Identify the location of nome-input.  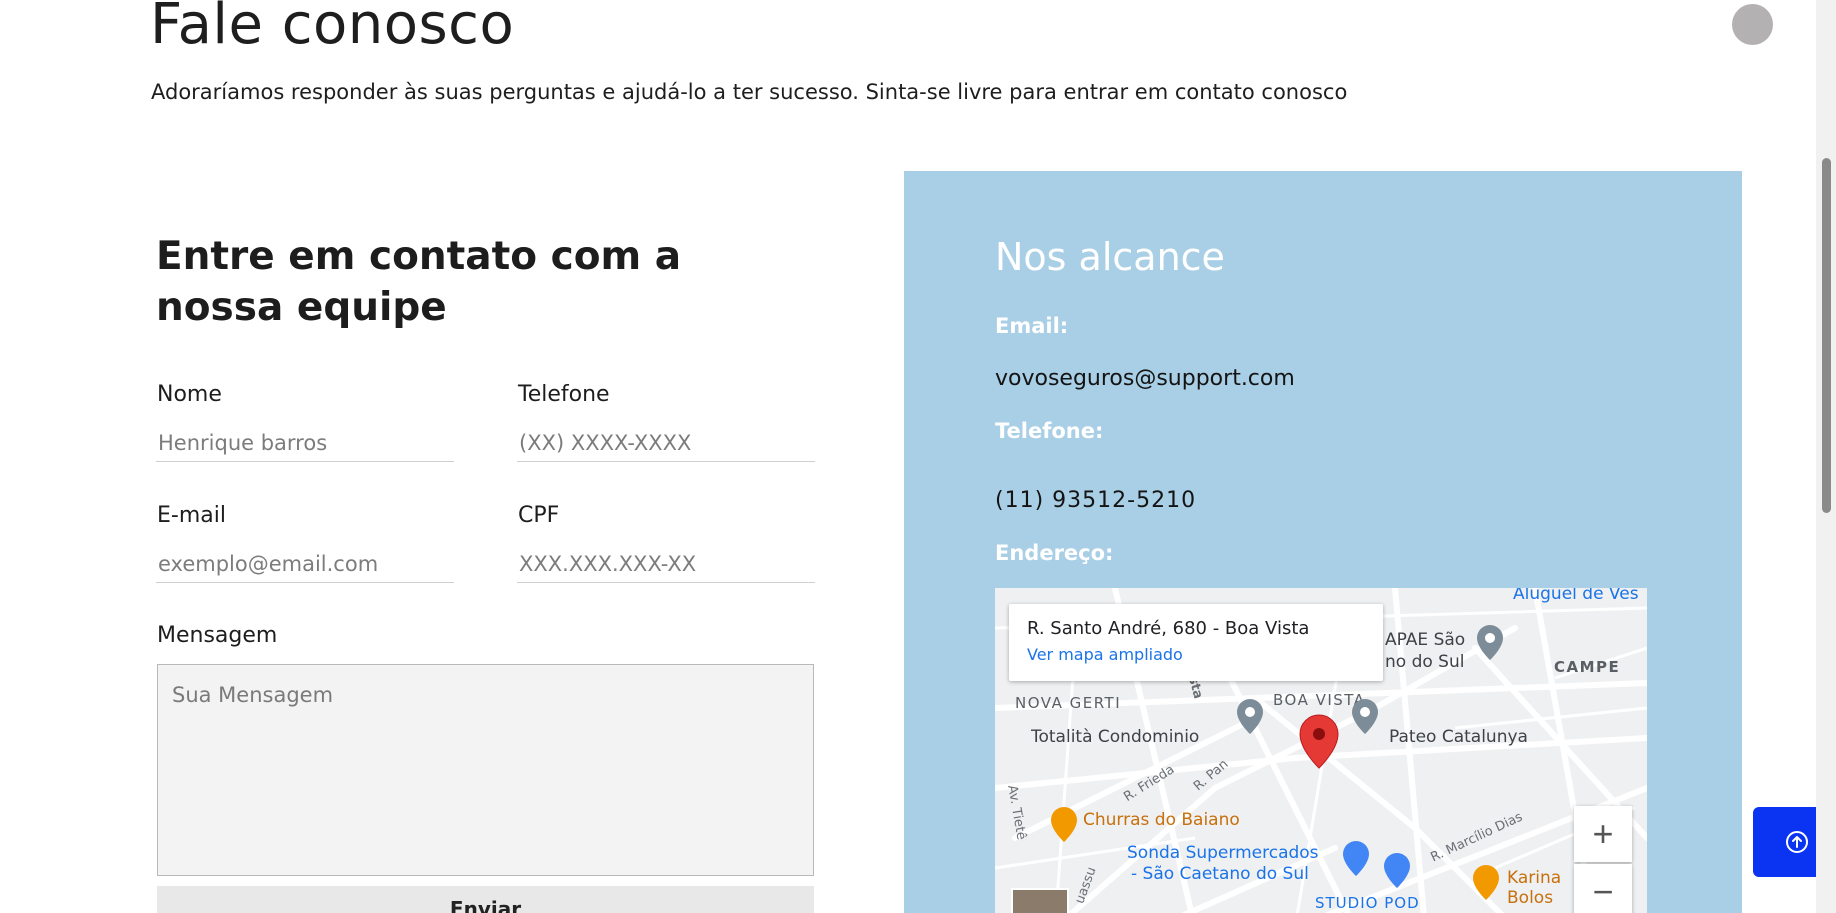
(305, 443).